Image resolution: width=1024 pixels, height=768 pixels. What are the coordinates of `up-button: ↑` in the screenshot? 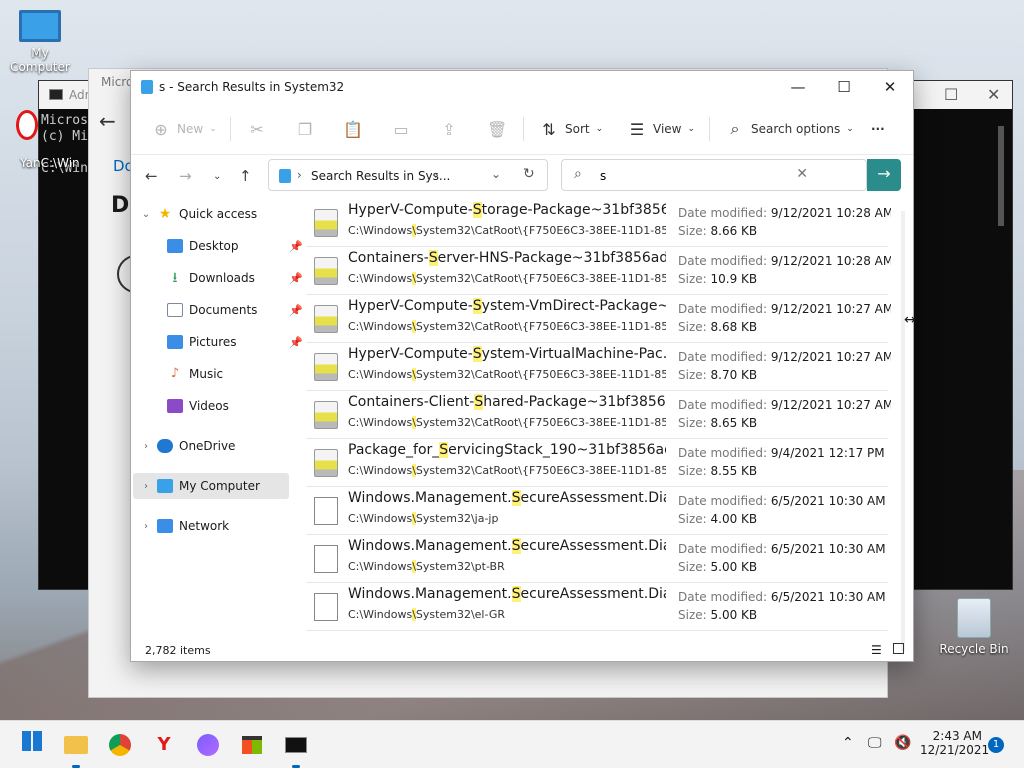 It's located at (245, 176).